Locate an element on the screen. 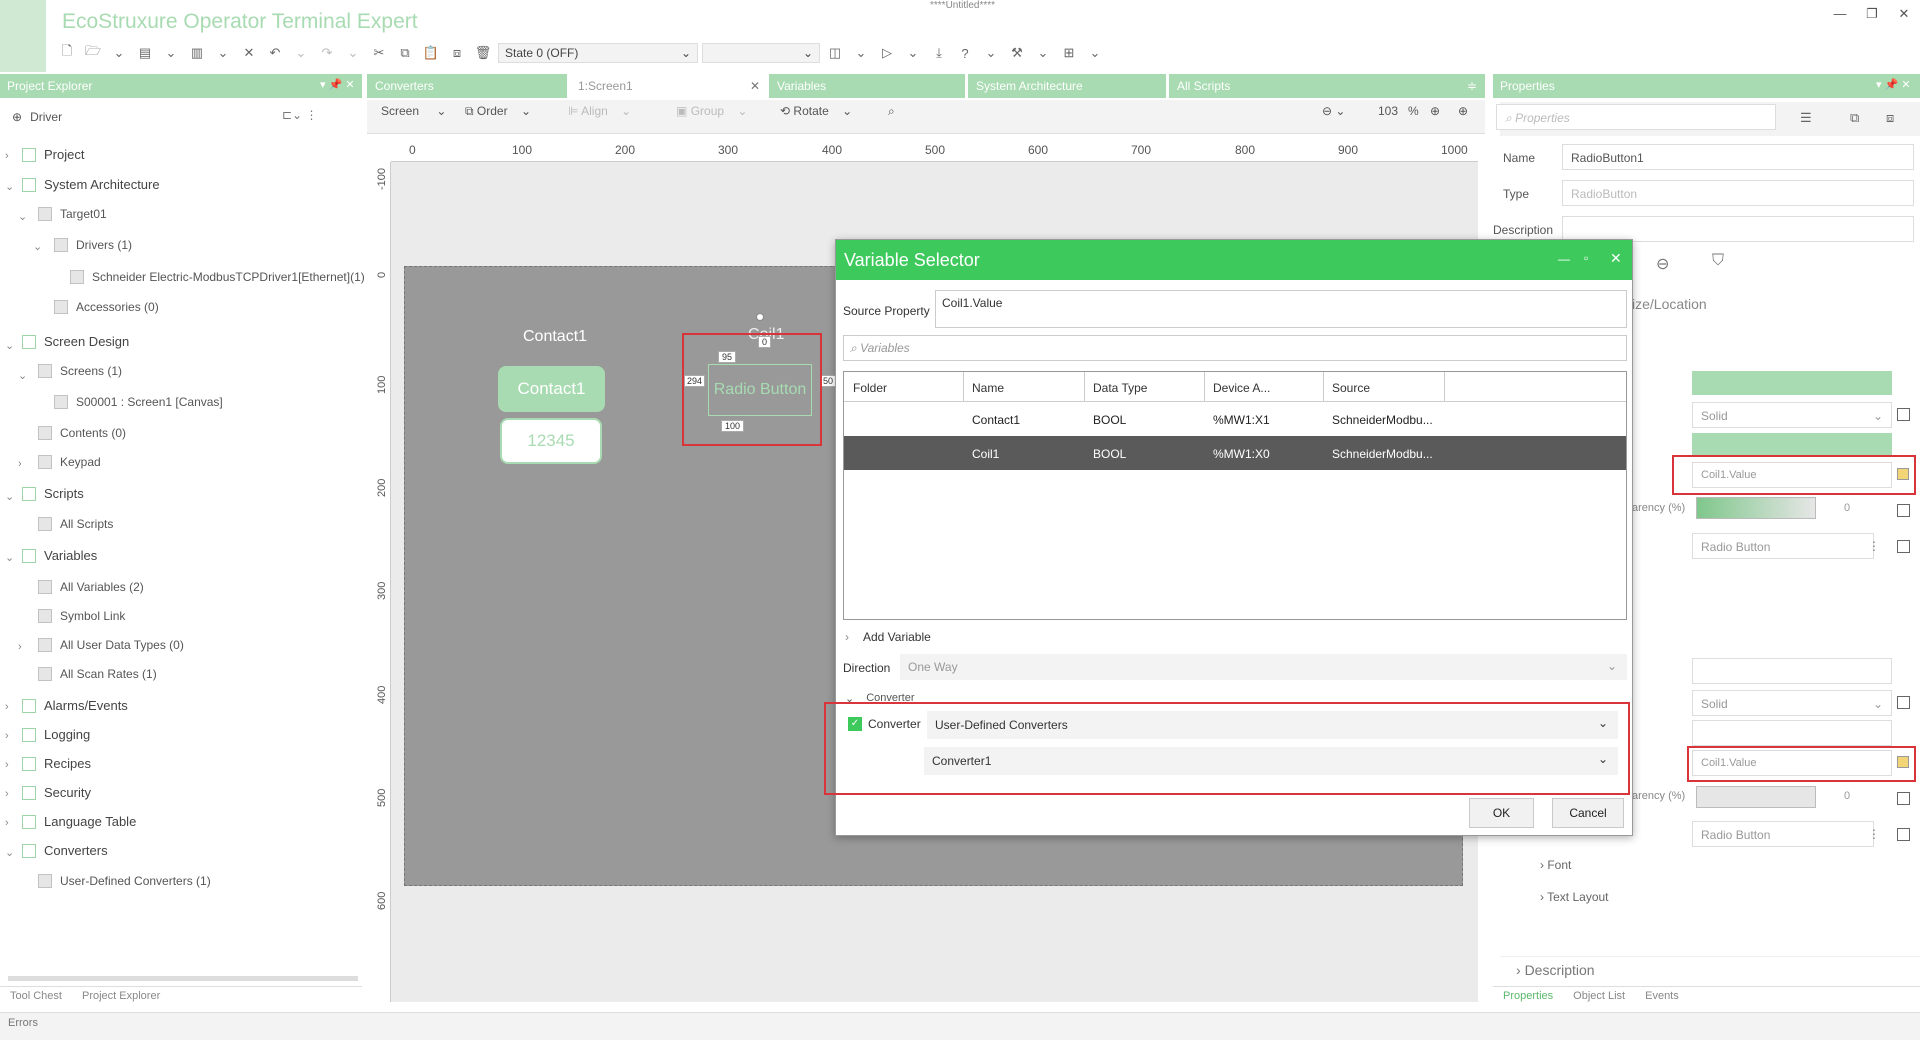 This screenshot has height=1040, width=1920. close-project-icon: ✕ is located at coordinates (249, 53).